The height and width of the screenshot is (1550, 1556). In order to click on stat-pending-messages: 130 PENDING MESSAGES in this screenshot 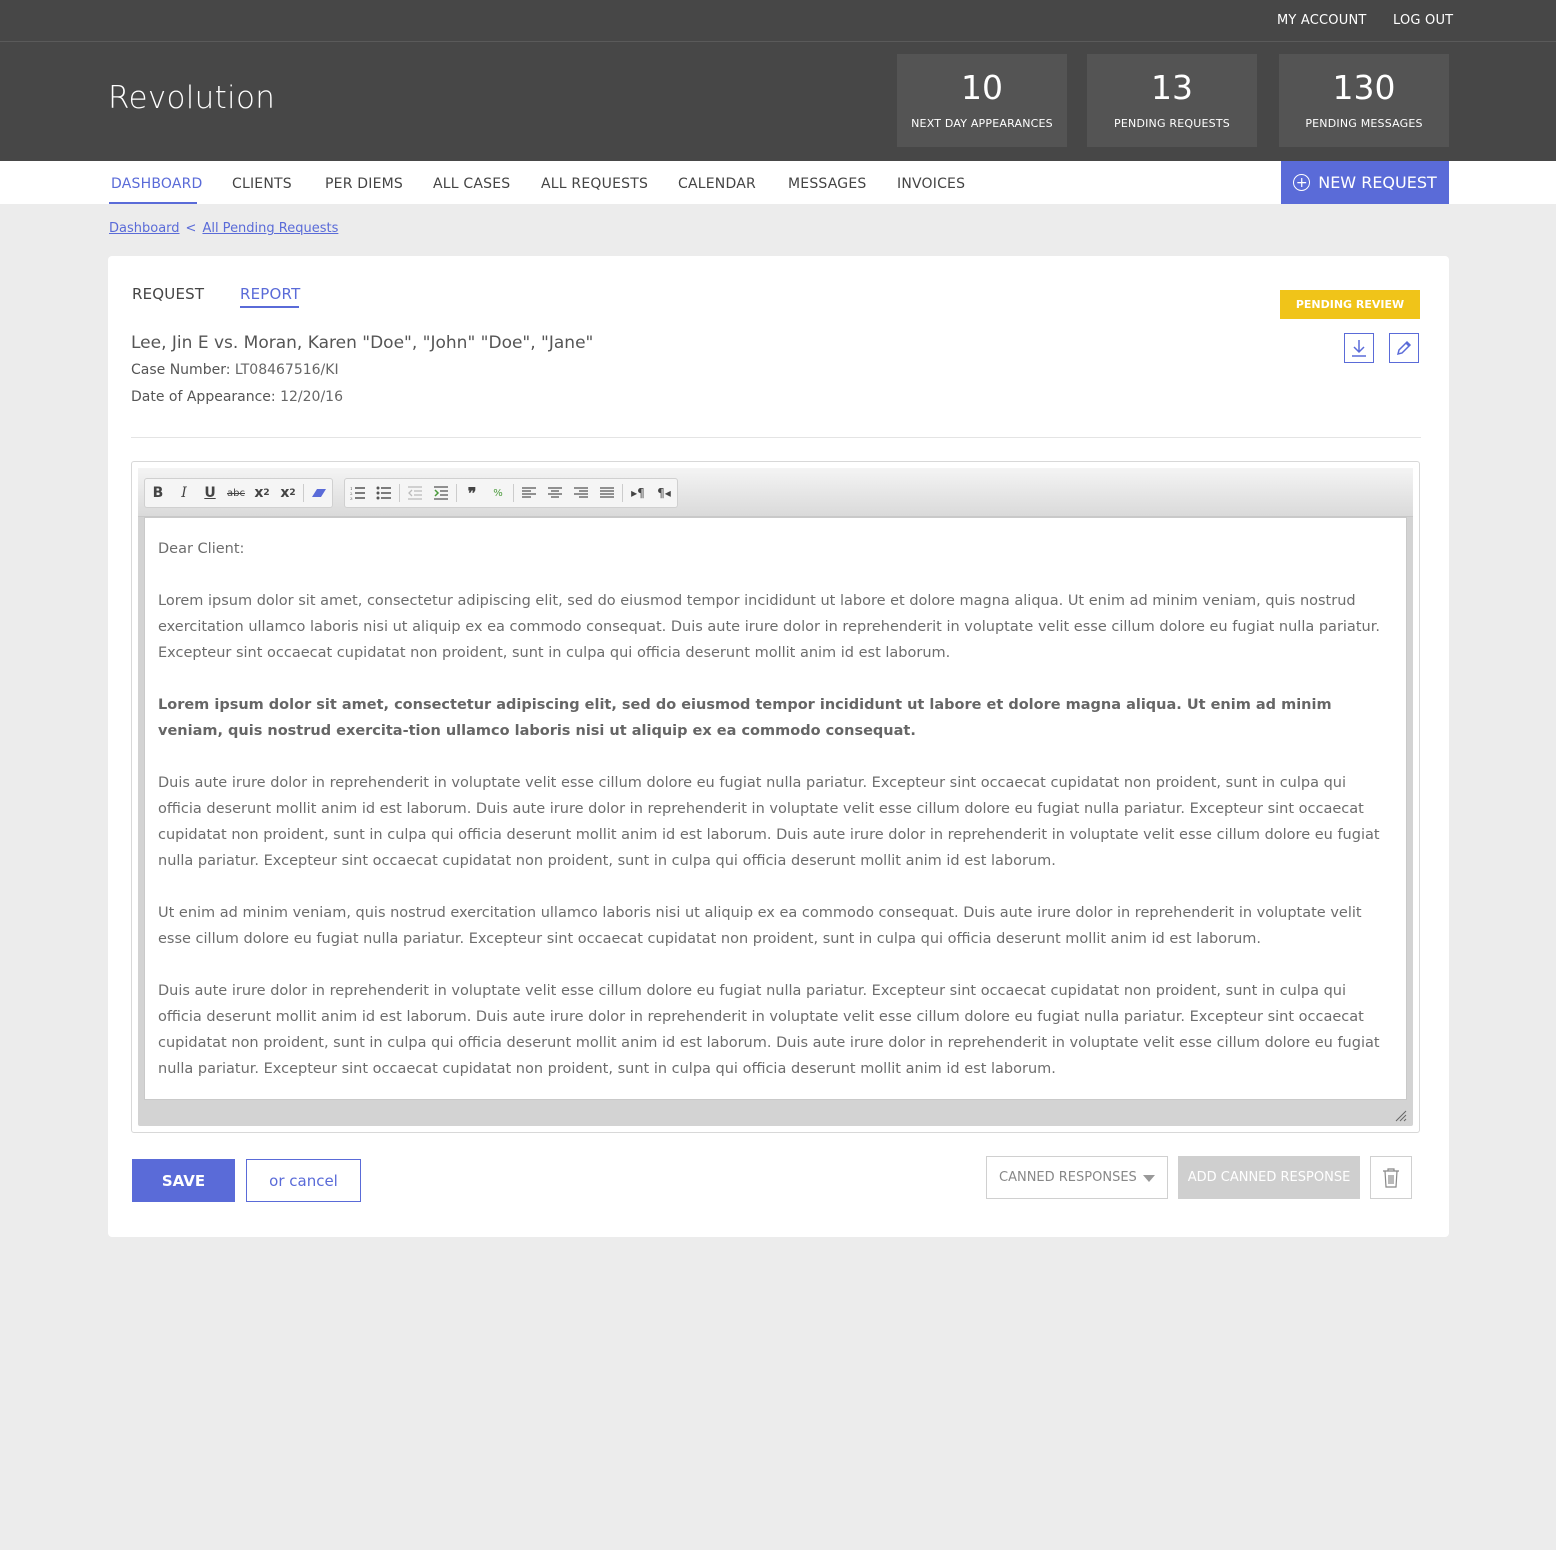, I will do `click(1364, 100)`.